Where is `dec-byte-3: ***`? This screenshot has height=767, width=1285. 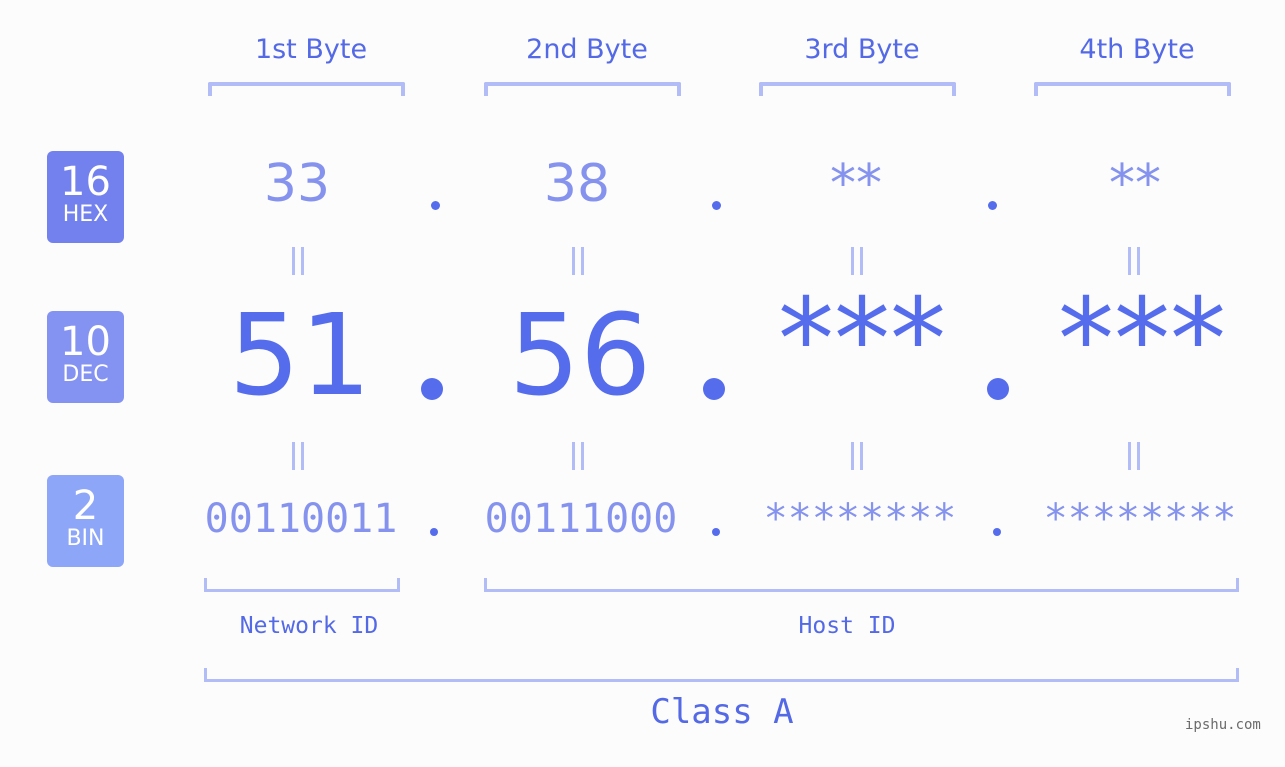 dec-byte-3: *** is located at coordinates (862, 340).